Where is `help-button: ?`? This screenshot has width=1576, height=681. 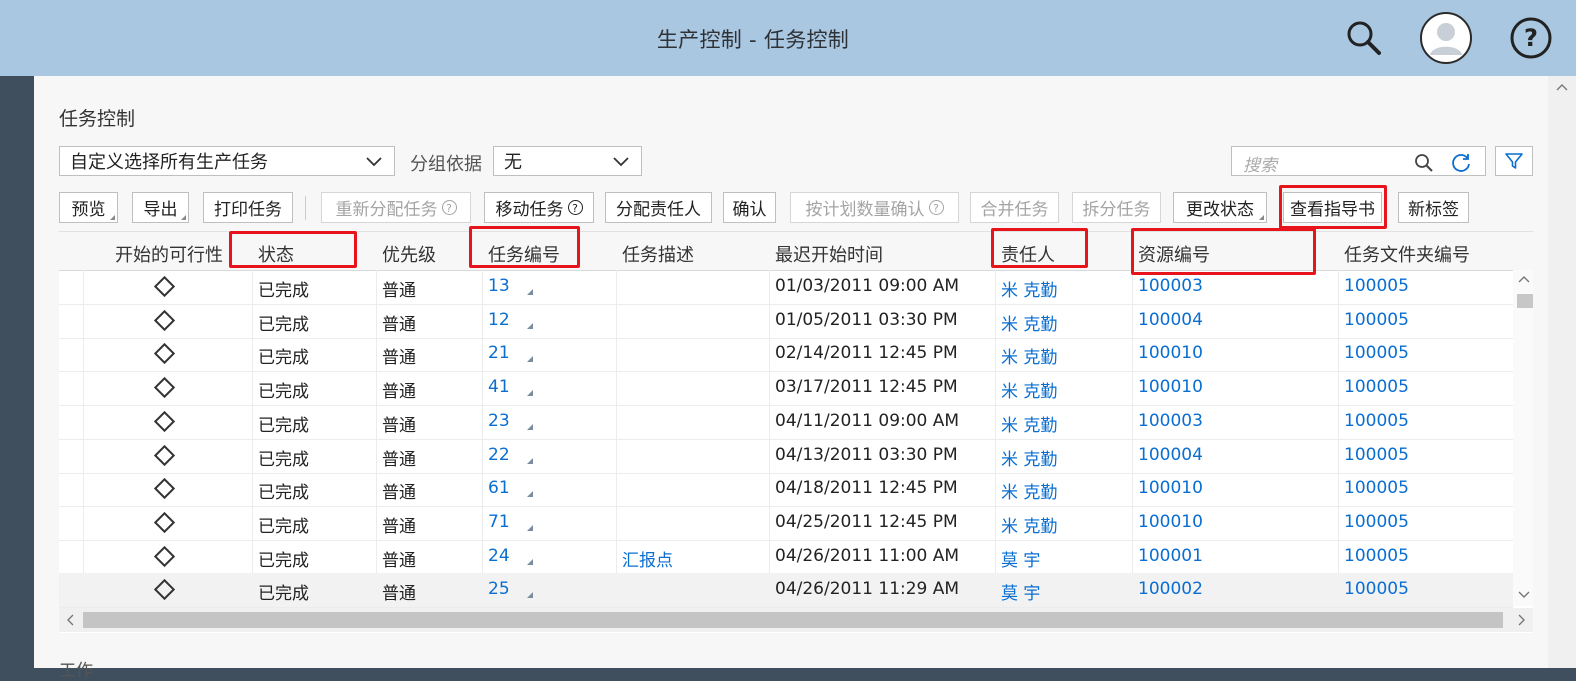 help-button: ? is located at coordinates (1531, 38).